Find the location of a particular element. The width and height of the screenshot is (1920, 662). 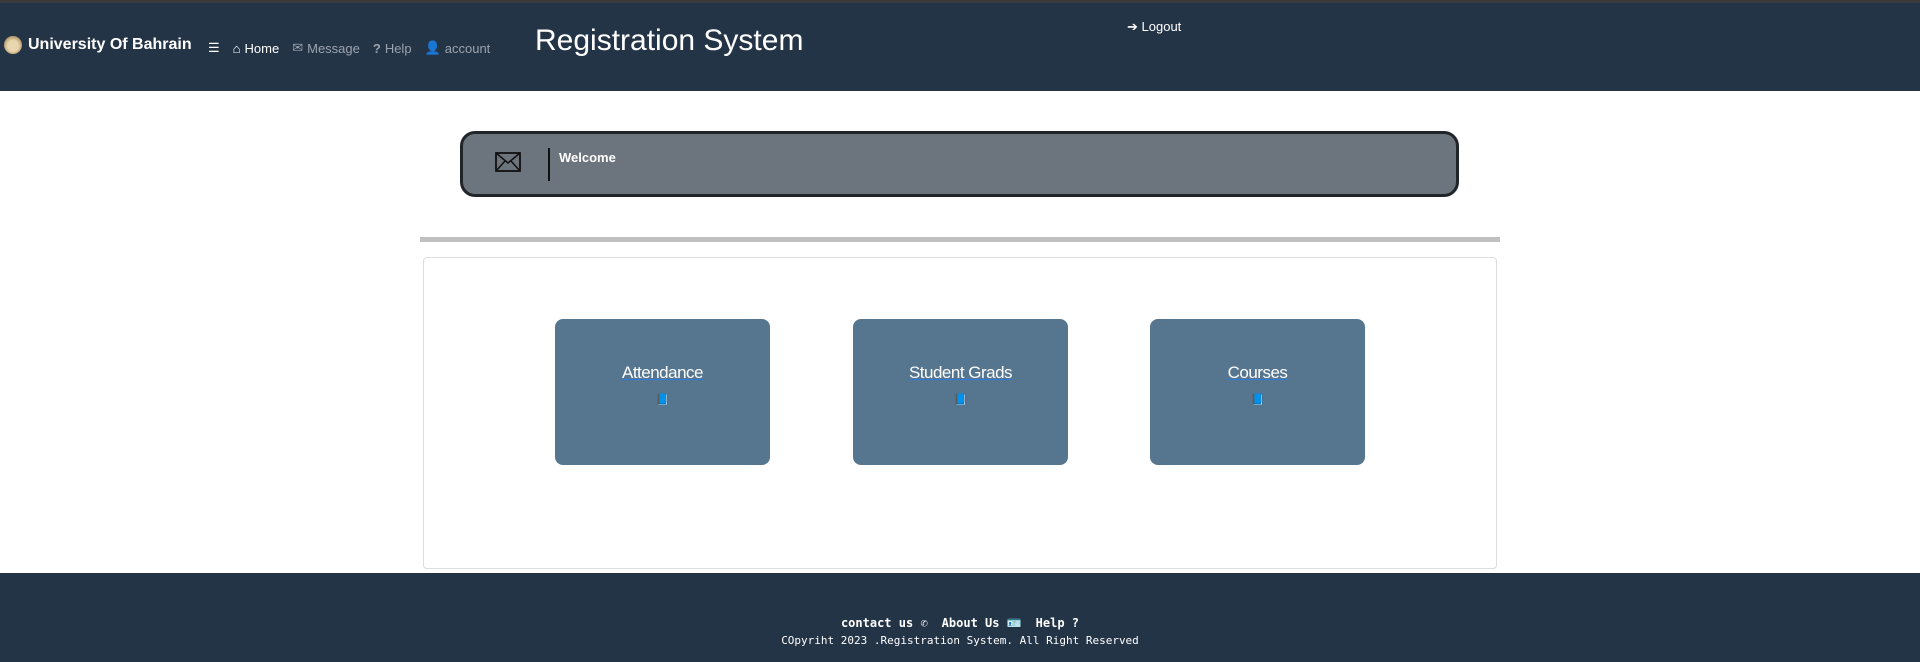

tile-label: Student Grads is located at coordinates (961, 373).